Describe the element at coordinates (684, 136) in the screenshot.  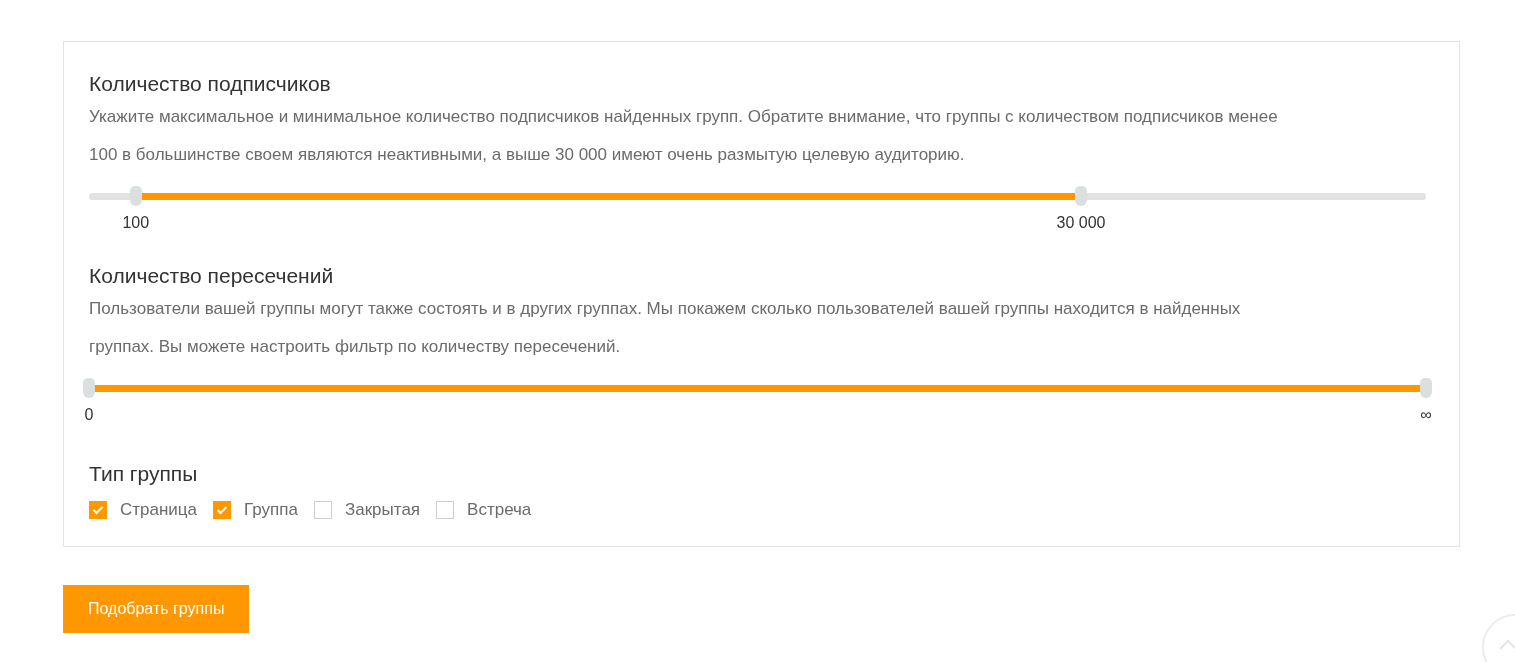
I see `section-description: Укажите максимальное и минимальное количество подписчиков найденных групп. Обратите внимание, что группы с количеством подписчиков менее 100 в большинстве своем являются неактивными, а выше 30 000 имеют очень размытую целевую аудиторию.` at that location.